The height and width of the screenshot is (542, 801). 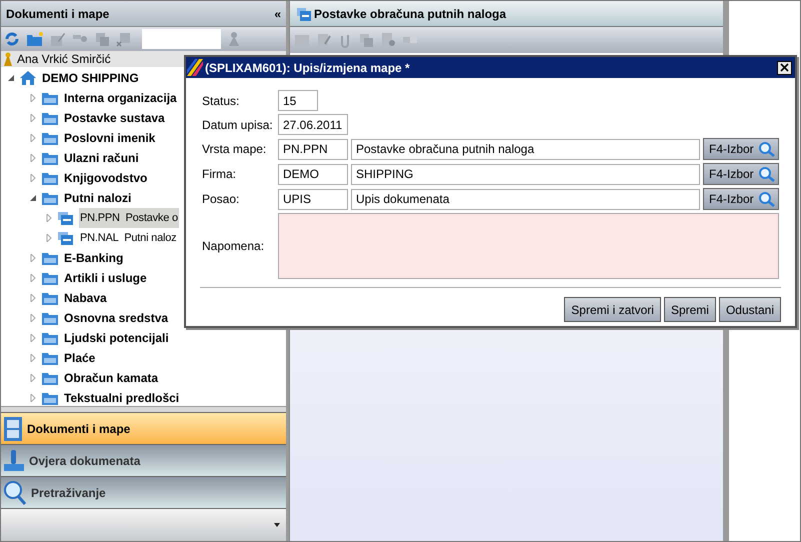 What do you see at coordinates (14, 461) in the screenshot?
I see `stamp-icon` at bounding box center [14, 461].